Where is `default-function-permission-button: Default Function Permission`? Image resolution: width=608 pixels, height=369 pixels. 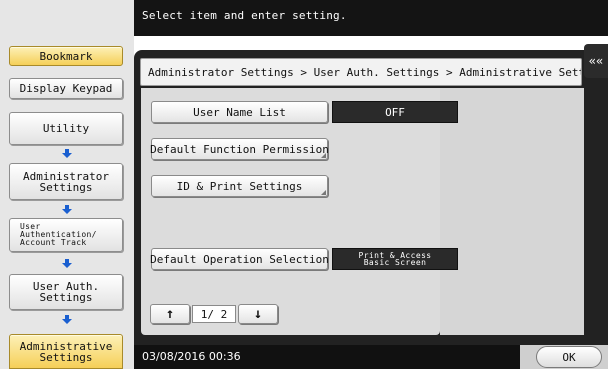
default-function-permission-button: Default Function Permission is located at coordinates (239, 149).